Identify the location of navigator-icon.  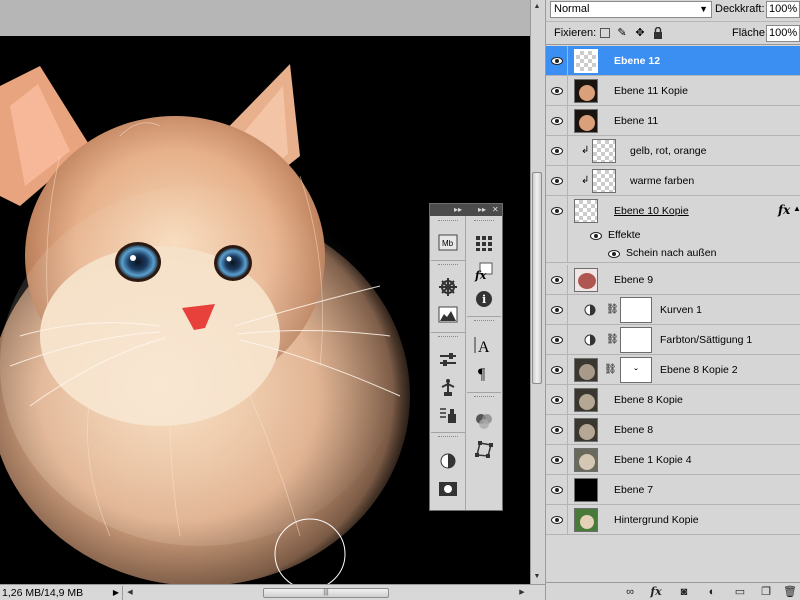
(448, 287).